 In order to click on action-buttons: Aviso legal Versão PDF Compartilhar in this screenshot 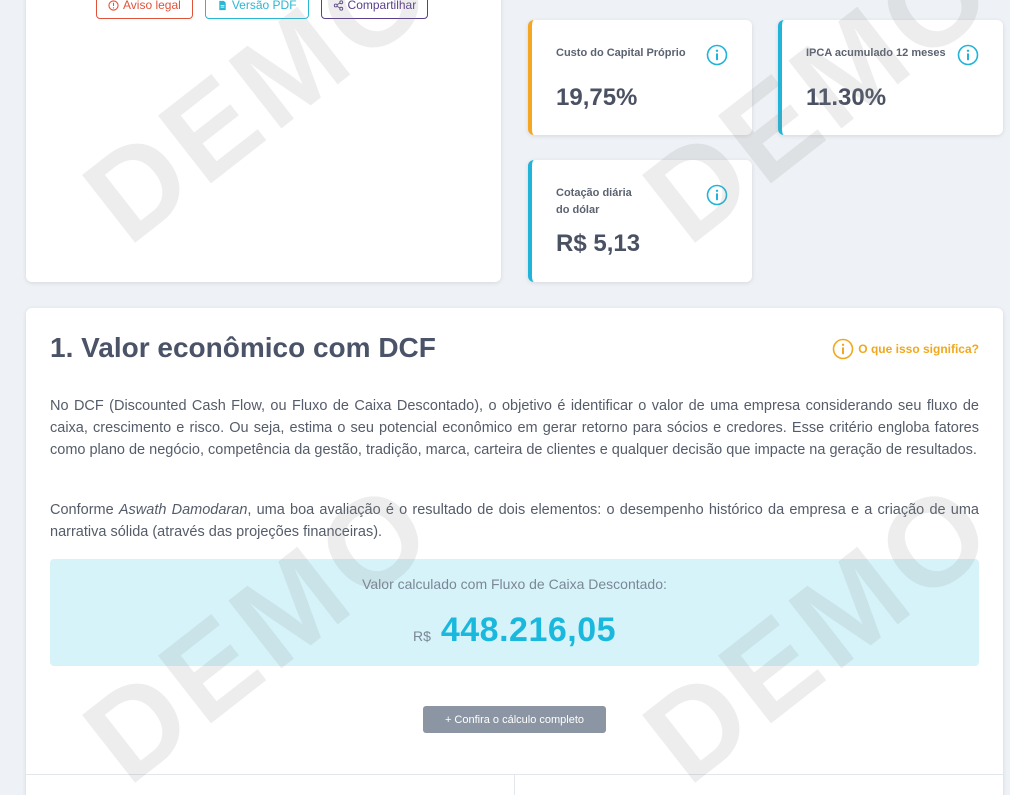, I will do `click(262, 9)`.